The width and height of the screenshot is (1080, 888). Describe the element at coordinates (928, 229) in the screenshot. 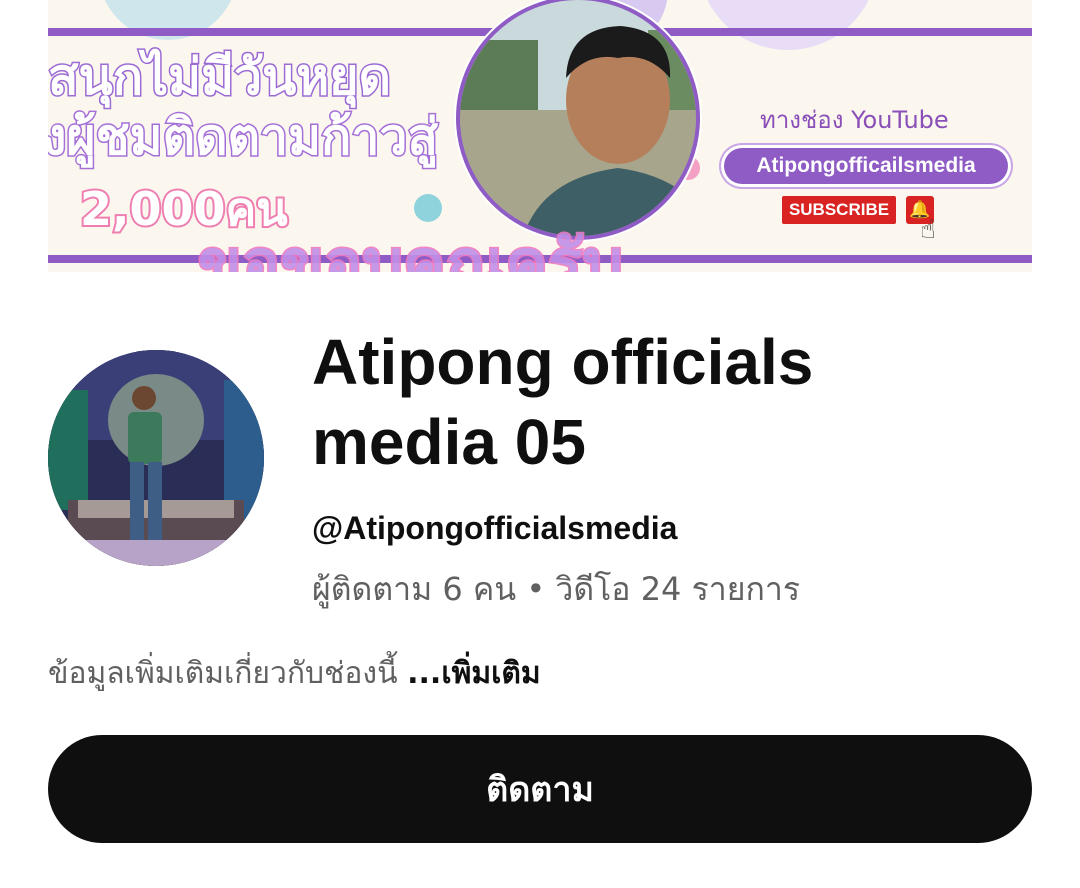

I see `hand-pointer-icon: ☝` at that location.